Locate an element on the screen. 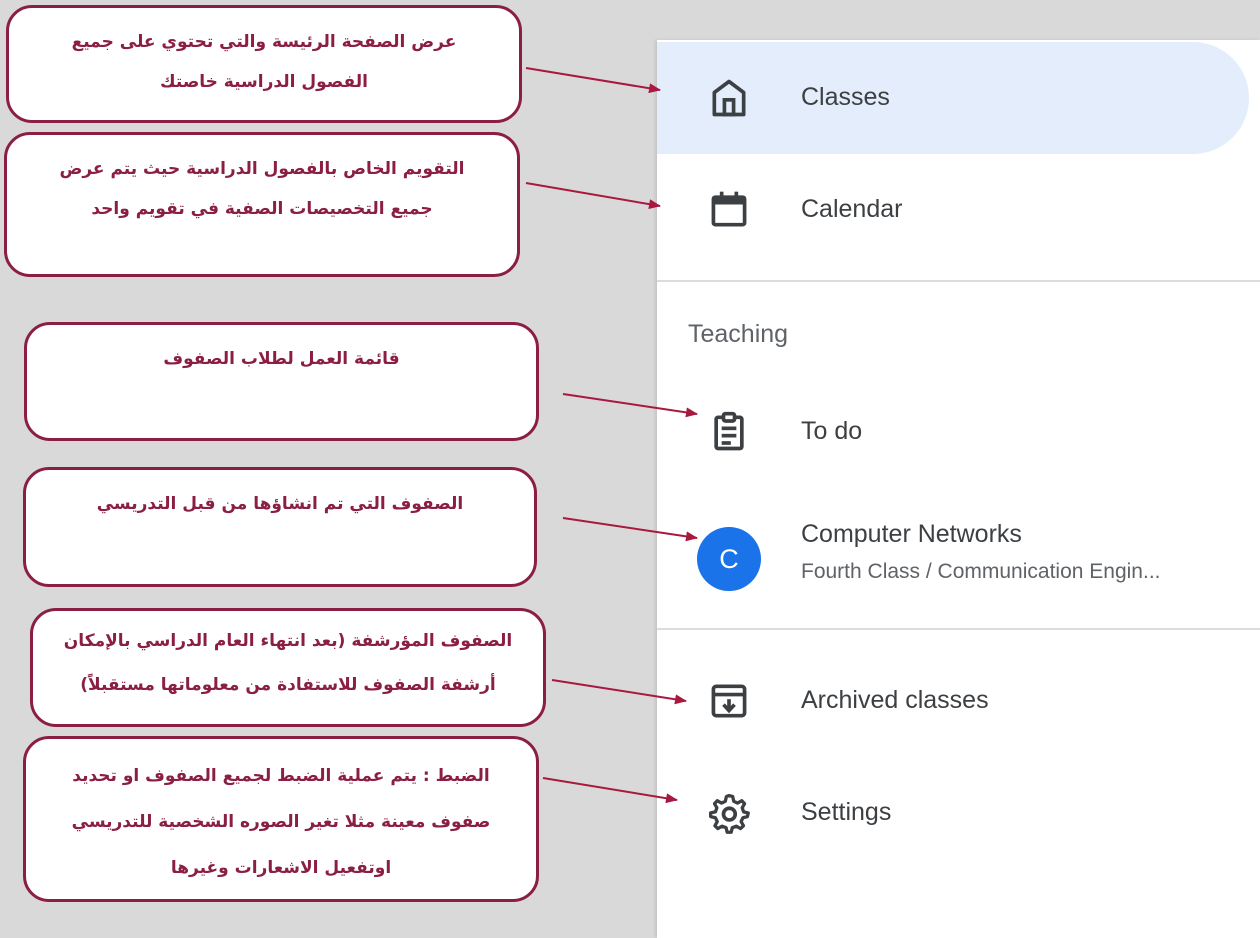  nav-label-calendar: Calendar is located at coordinates (852, 209).